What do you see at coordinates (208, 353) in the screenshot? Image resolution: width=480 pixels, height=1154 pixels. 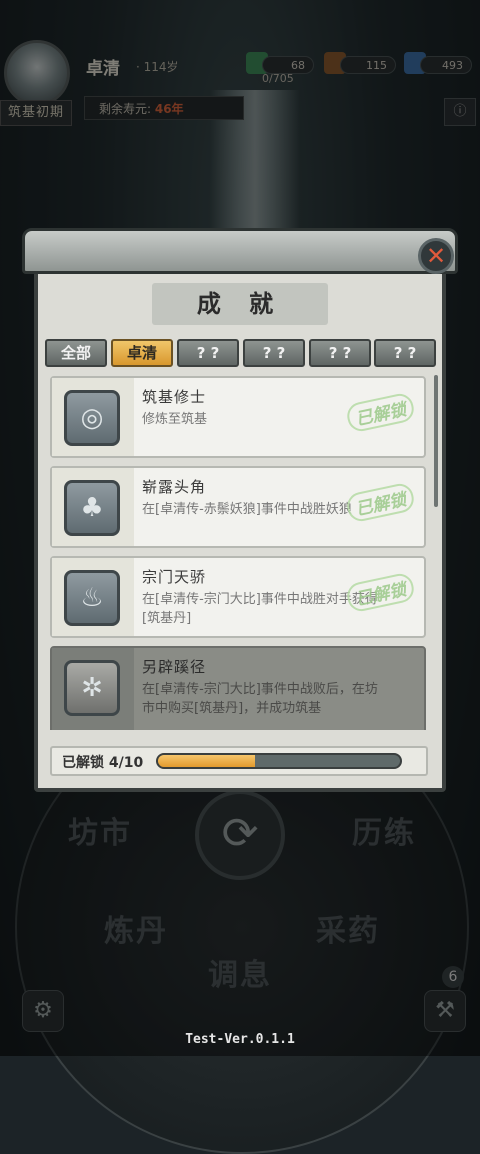 I see `tab-locked-3: ? ?` at bounding box center [208, 353].